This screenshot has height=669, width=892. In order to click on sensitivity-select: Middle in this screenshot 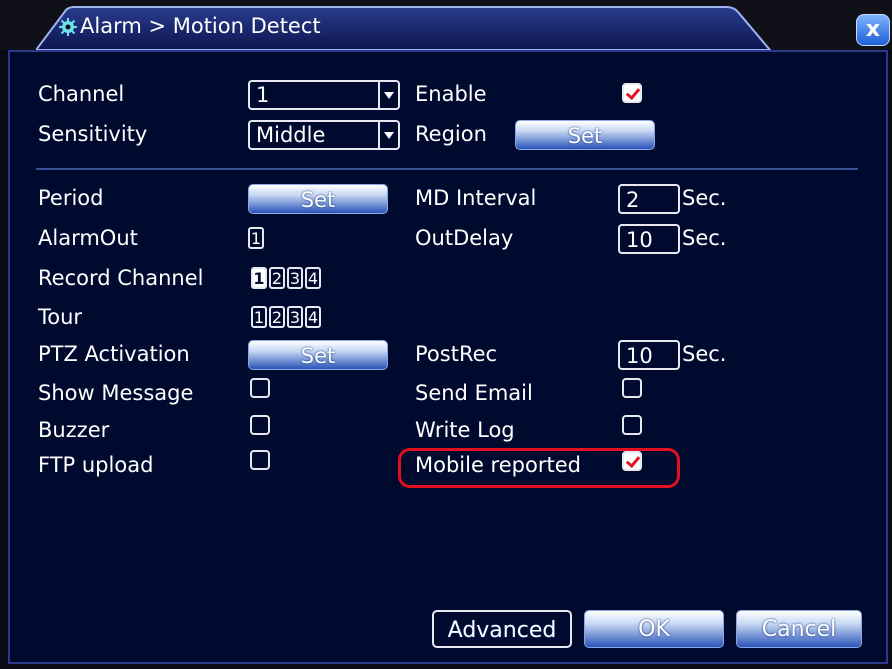, I will do `click(324, 135)`.